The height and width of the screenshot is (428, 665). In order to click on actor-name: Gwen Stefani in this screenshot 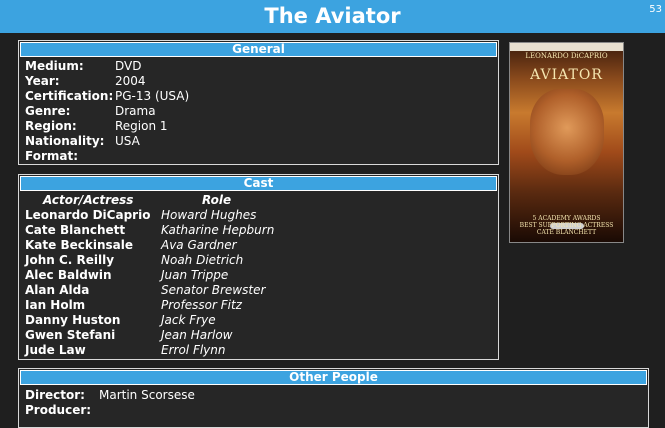, I will do `click(70, 335)`.